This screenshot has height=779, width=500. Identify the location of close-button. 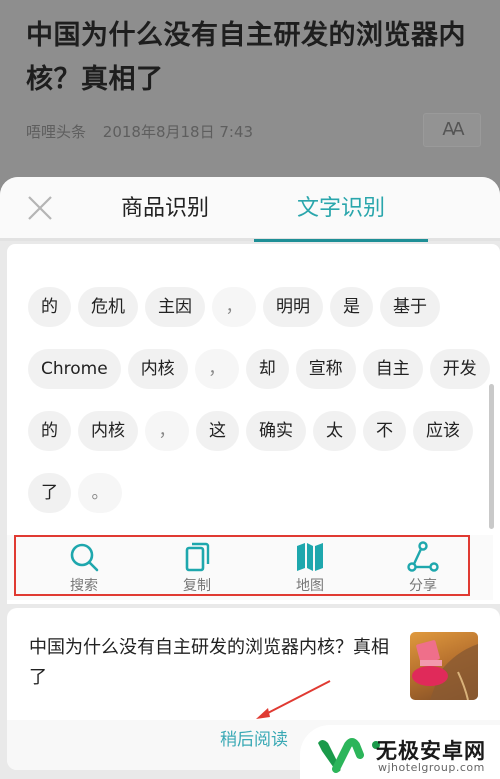
(40, 208).